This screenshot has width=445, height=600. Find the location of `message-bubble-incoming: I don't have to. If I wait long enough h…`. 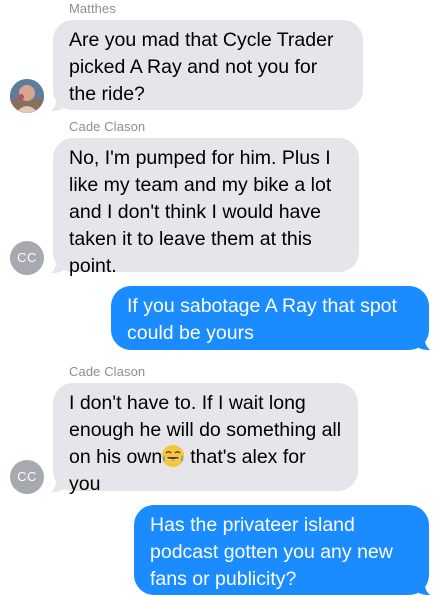

message-bubble-incoming: I don't have to. If I wait long enough h… is located at coordinates (205, 439).